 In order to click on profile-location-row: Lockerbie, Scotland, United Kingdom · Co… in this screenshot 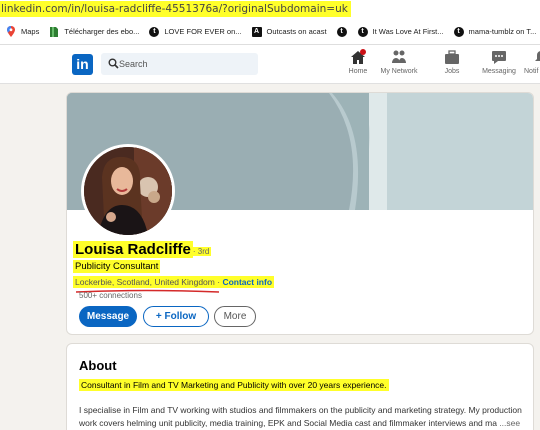, I will do `click(174, 282)`.